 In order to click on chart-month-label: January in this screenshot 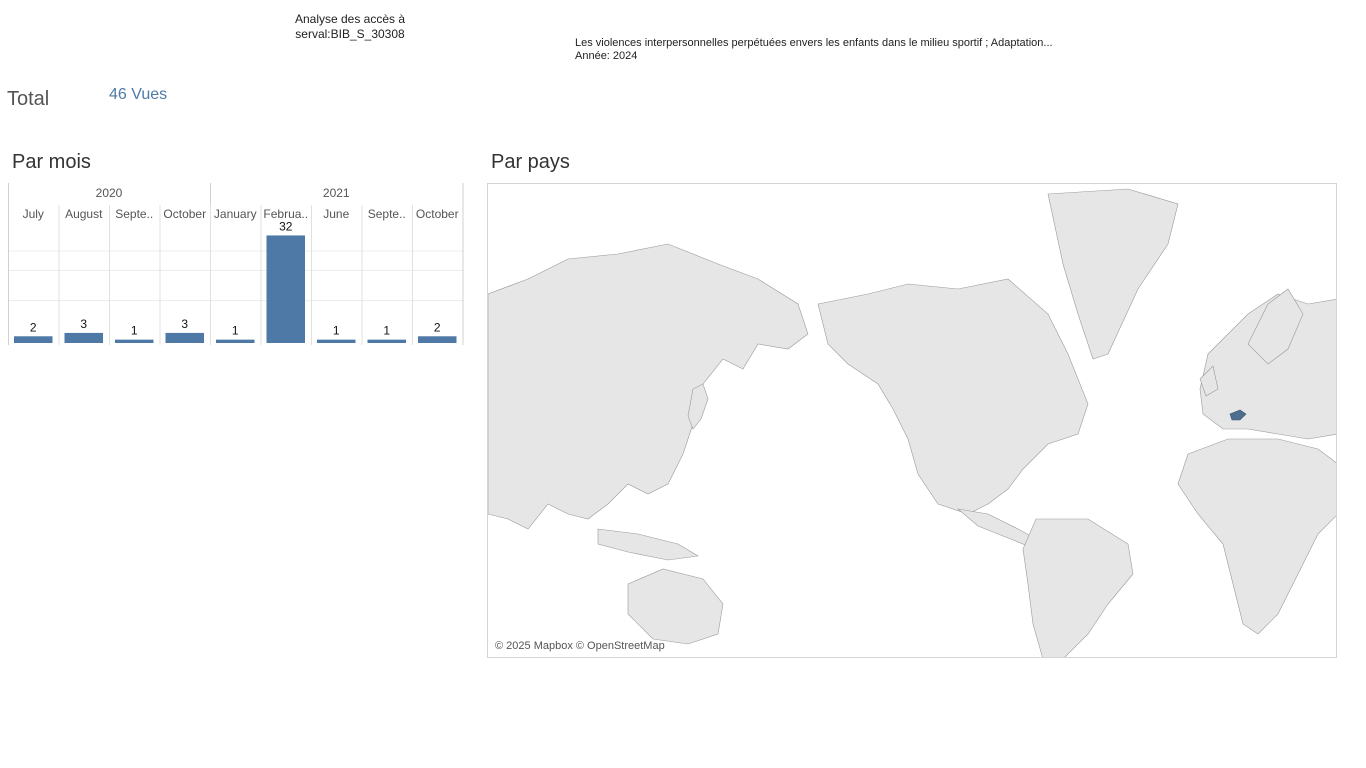, I will do `click(235, 214)`.